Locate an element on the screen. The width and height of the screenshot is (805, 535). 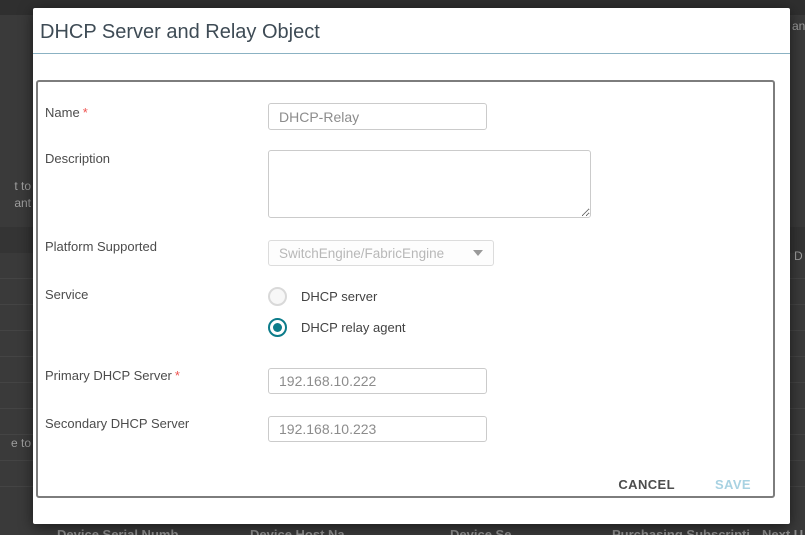
platform-select: SwitchEngine/FabricEngine is located at coordinates (381, 253).